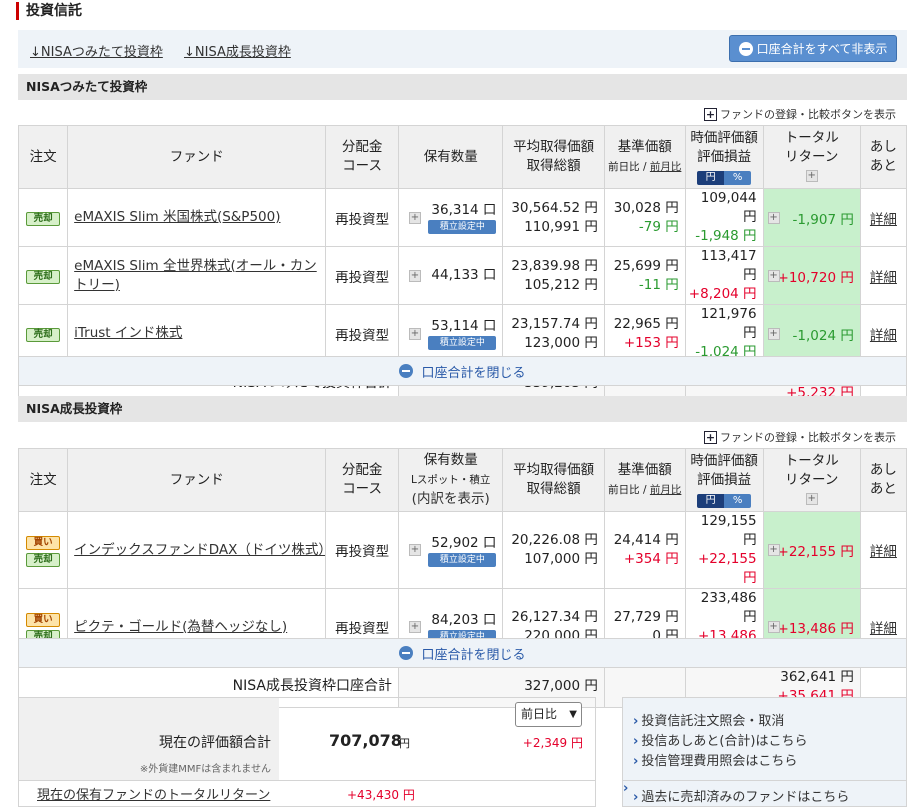  I want to click on avg-price-cell: 23,157.74 円 123,000 円, so click(553, 333).